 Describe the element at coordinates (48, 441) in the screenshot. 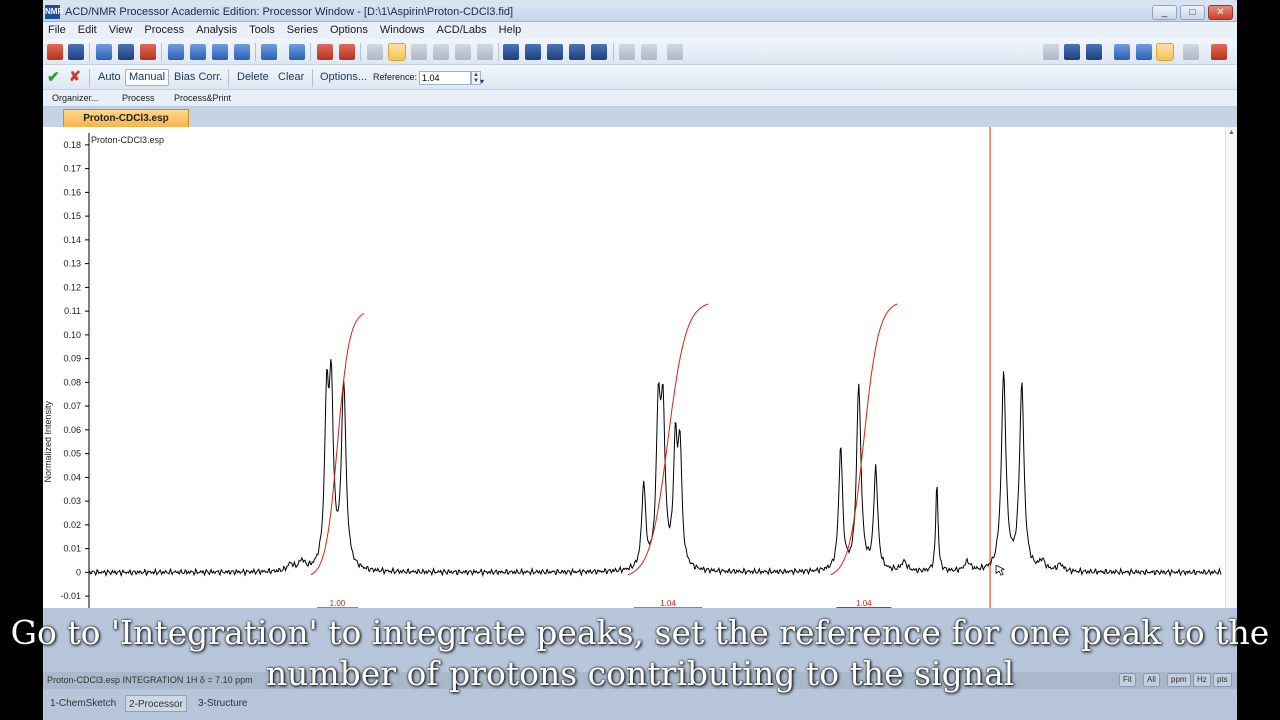

I see `y-axis-label: Normalized Intensity` at that location.